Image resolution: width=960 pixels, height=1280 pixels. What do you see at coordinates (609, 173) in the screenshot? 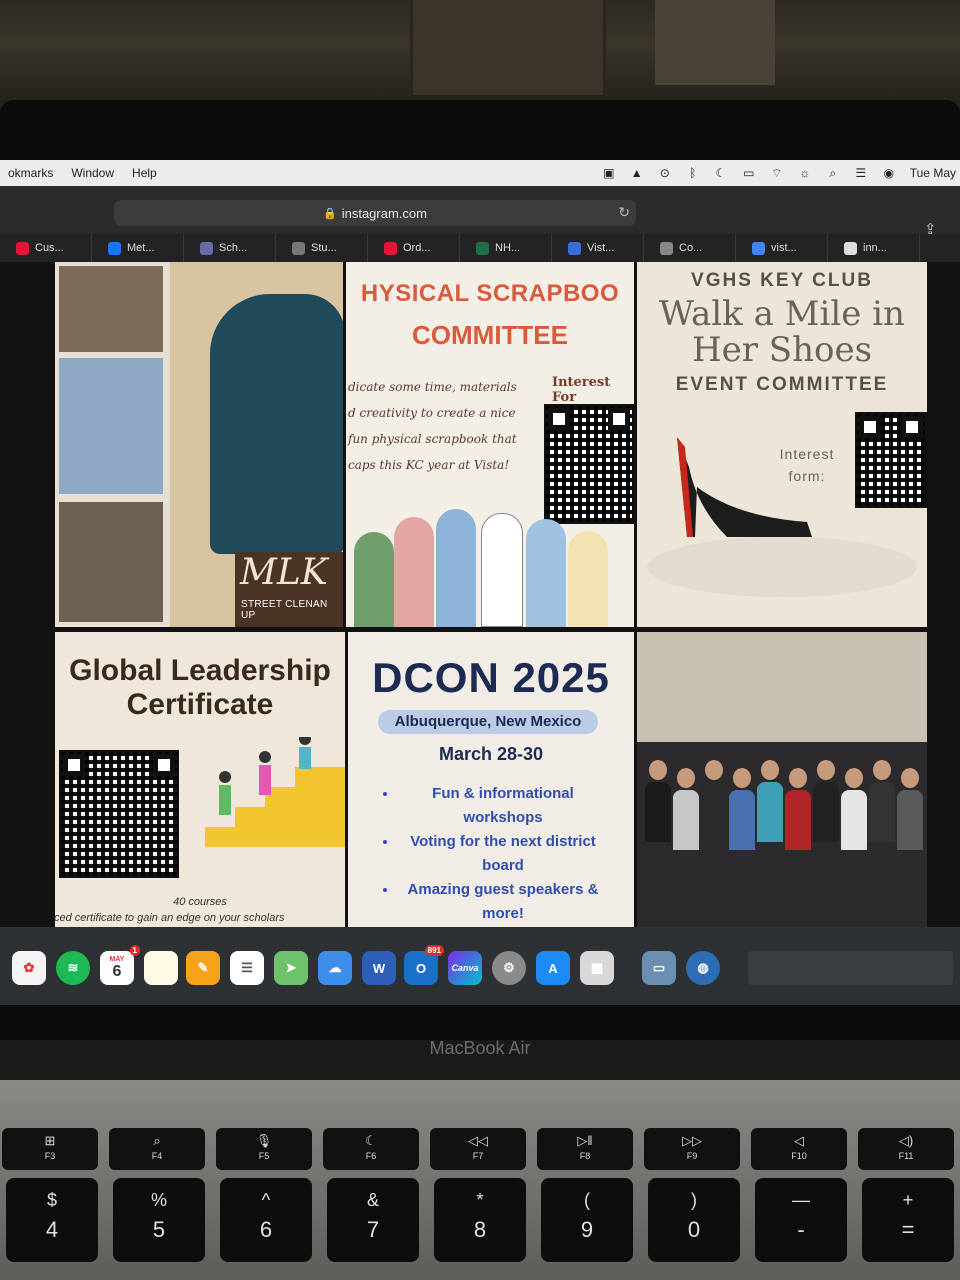
I see `screenshot-icon: ▣` at bounding box center [609, 173].